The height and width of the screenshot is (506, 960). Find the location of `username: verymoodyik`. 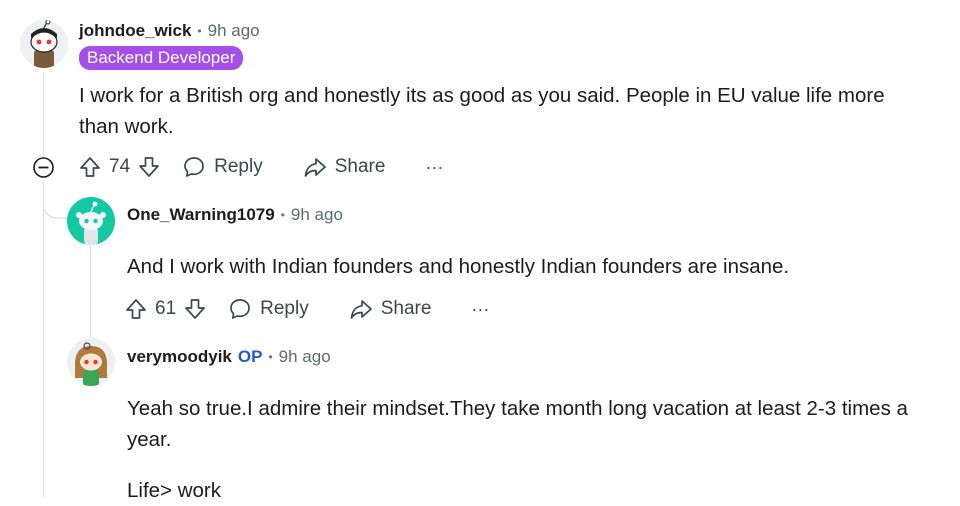

username: verymoodyik is located at coordinates (179, 357).